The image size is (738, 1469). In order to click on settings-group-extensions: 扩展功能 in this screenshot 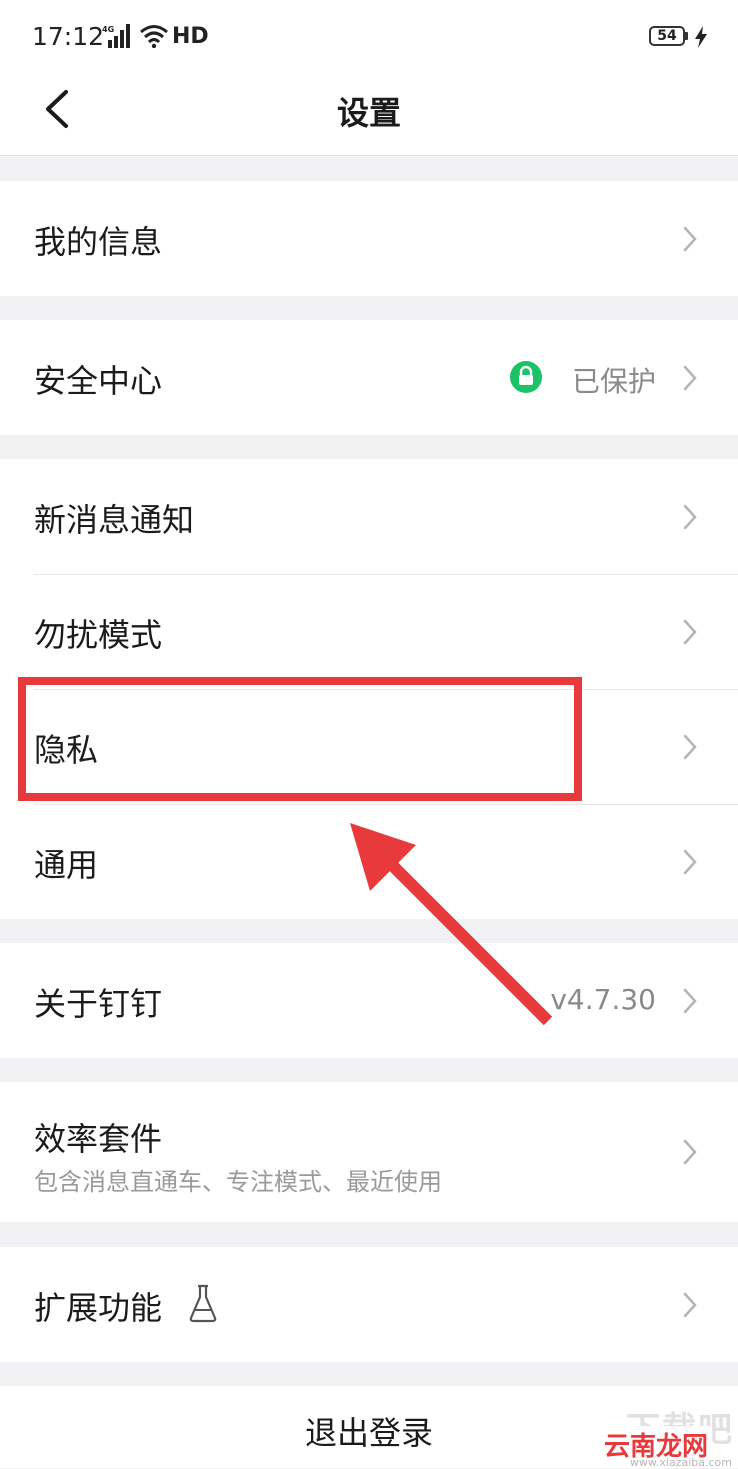, I will do `click(369, 1304)`.